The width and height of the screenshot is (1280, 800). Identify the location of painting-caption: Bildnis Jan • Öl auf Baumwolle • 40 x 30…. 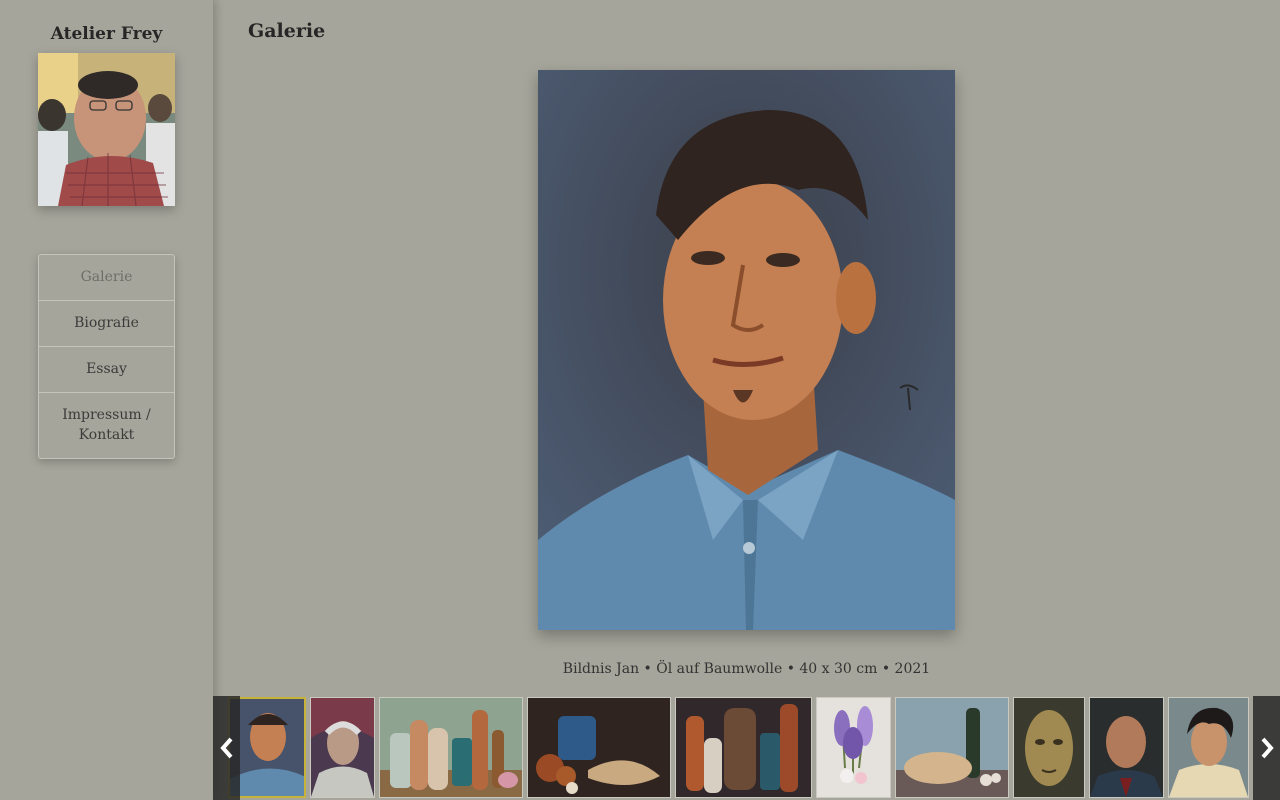
(746, 669).